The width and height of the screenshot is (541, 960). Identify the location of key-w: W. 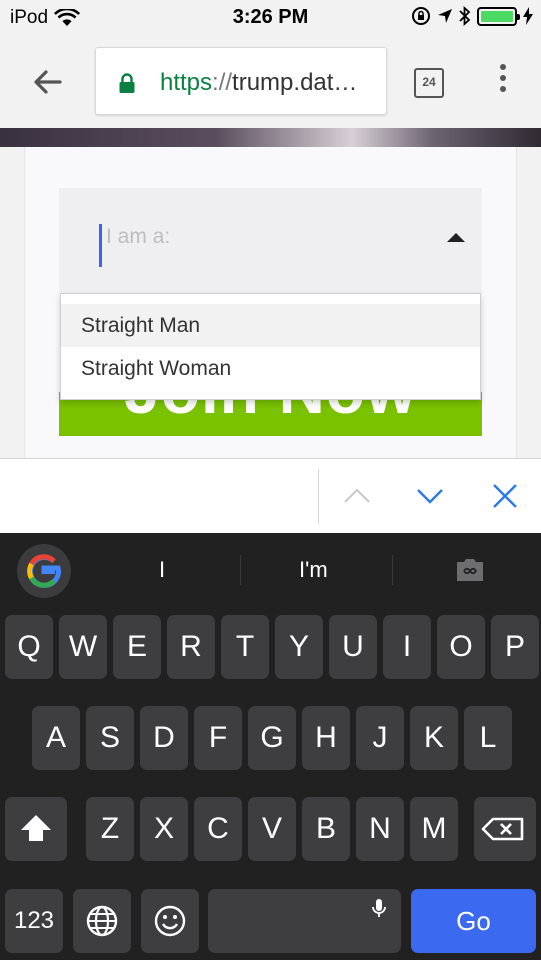
(83, 647).